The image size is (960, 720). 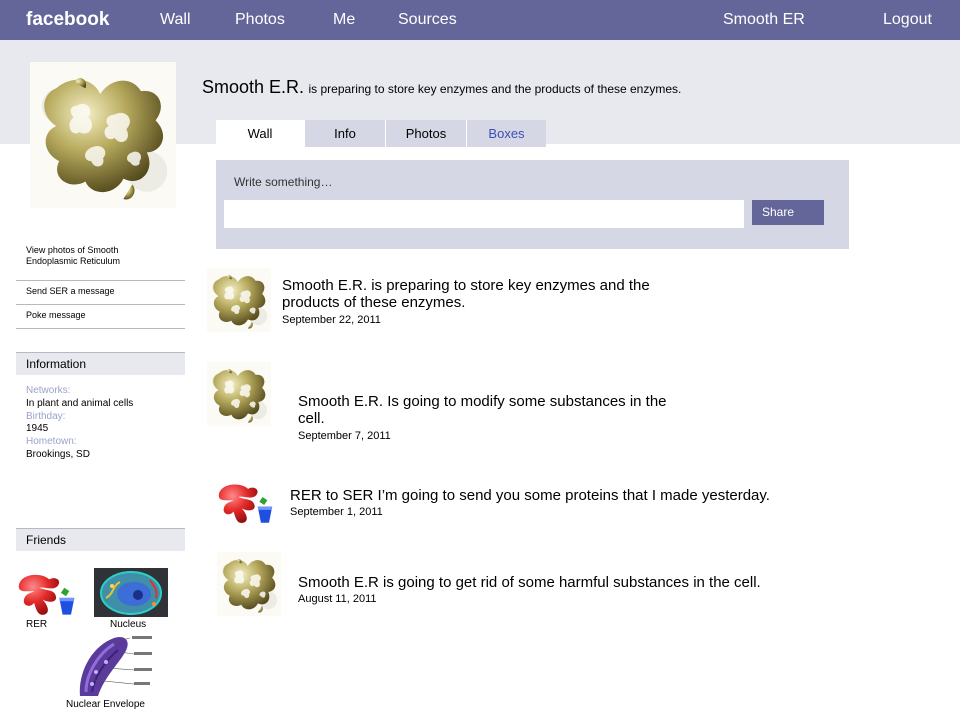 I want to click on friend-rer-image, so click(x=45, y=592).